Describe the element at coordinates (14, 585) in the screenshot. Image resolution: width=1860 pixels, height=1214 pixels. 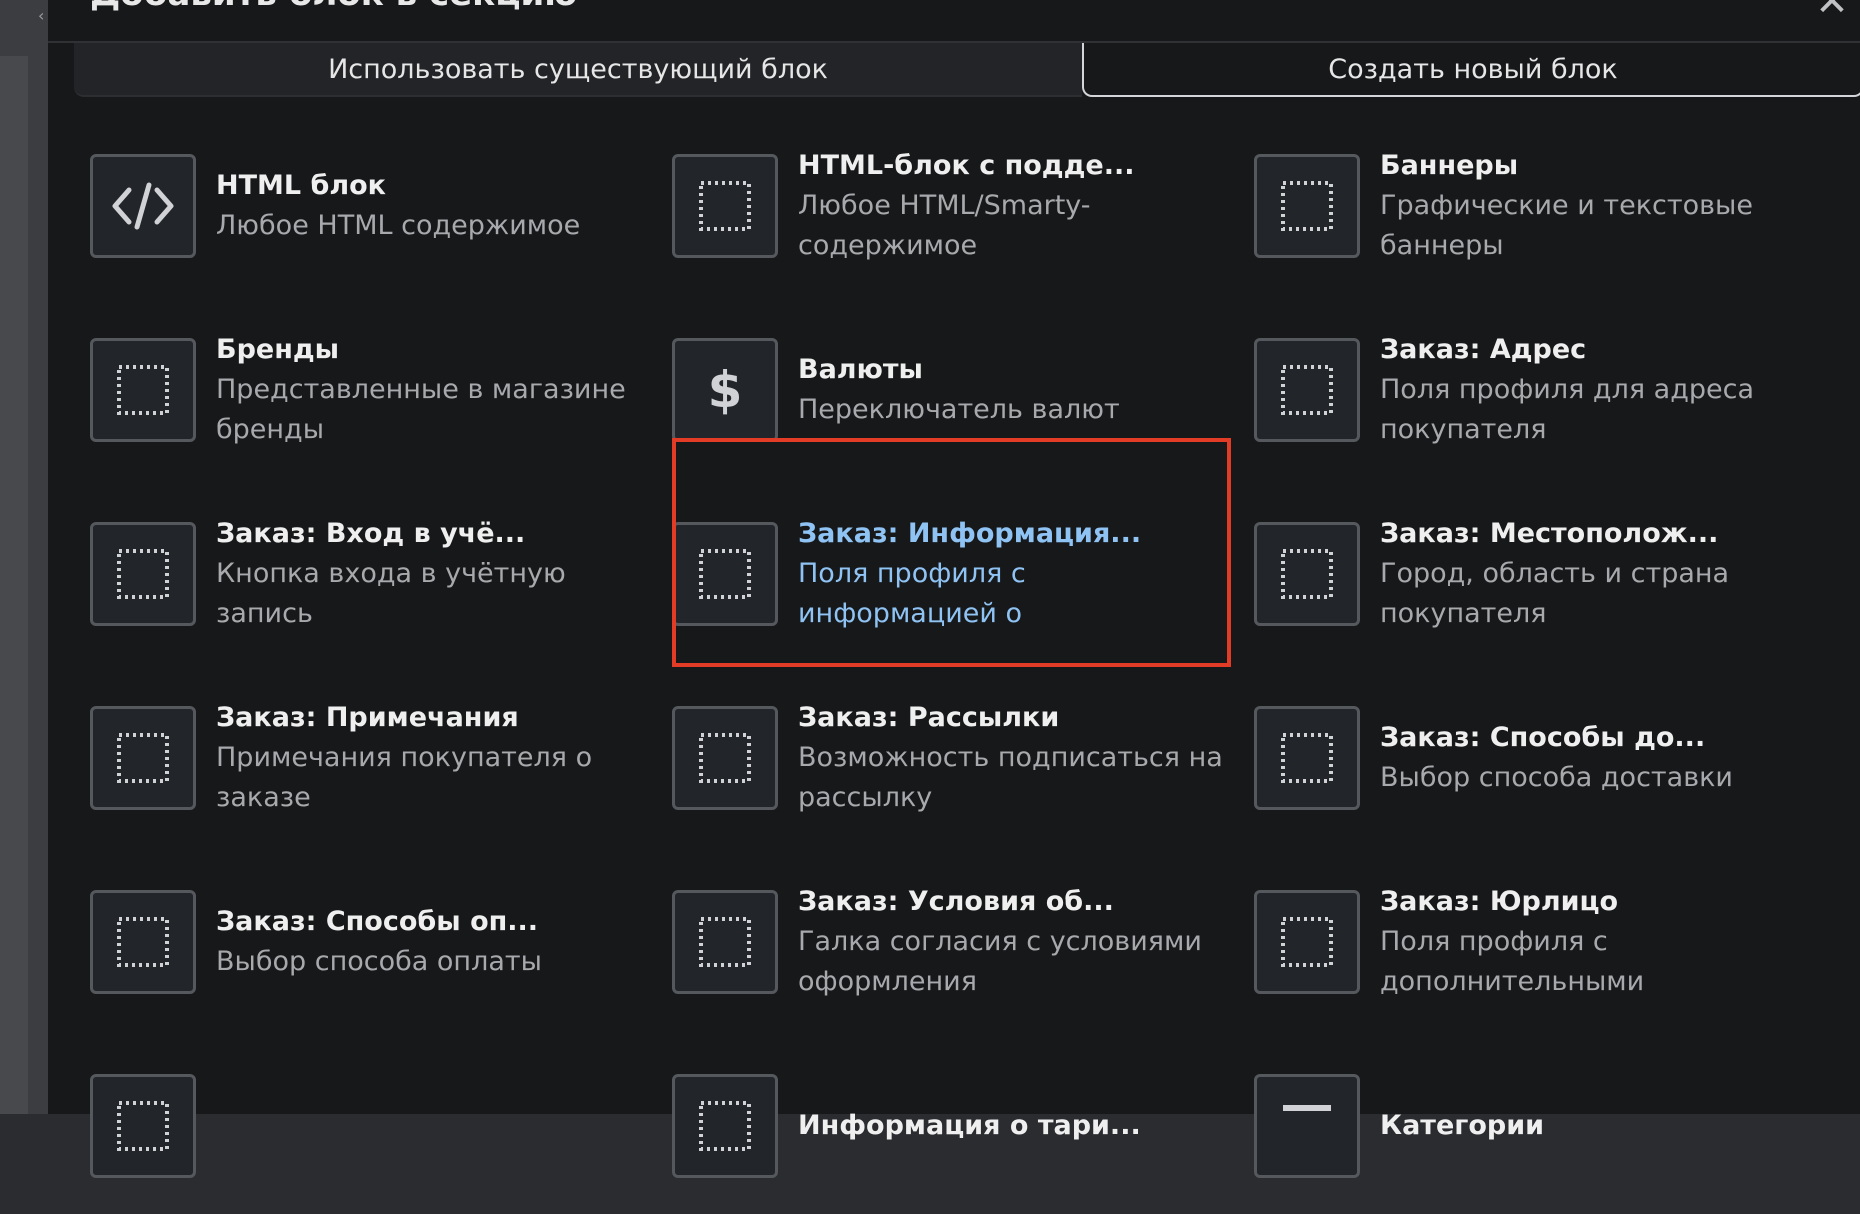
I see `backdrop-panel` at that location.